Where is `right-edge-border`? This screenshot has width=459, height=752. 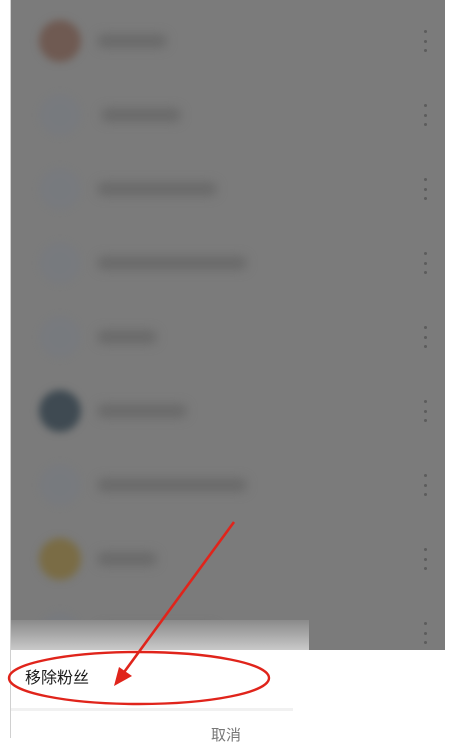 right-edge-border is located at coordinates (452, 369).